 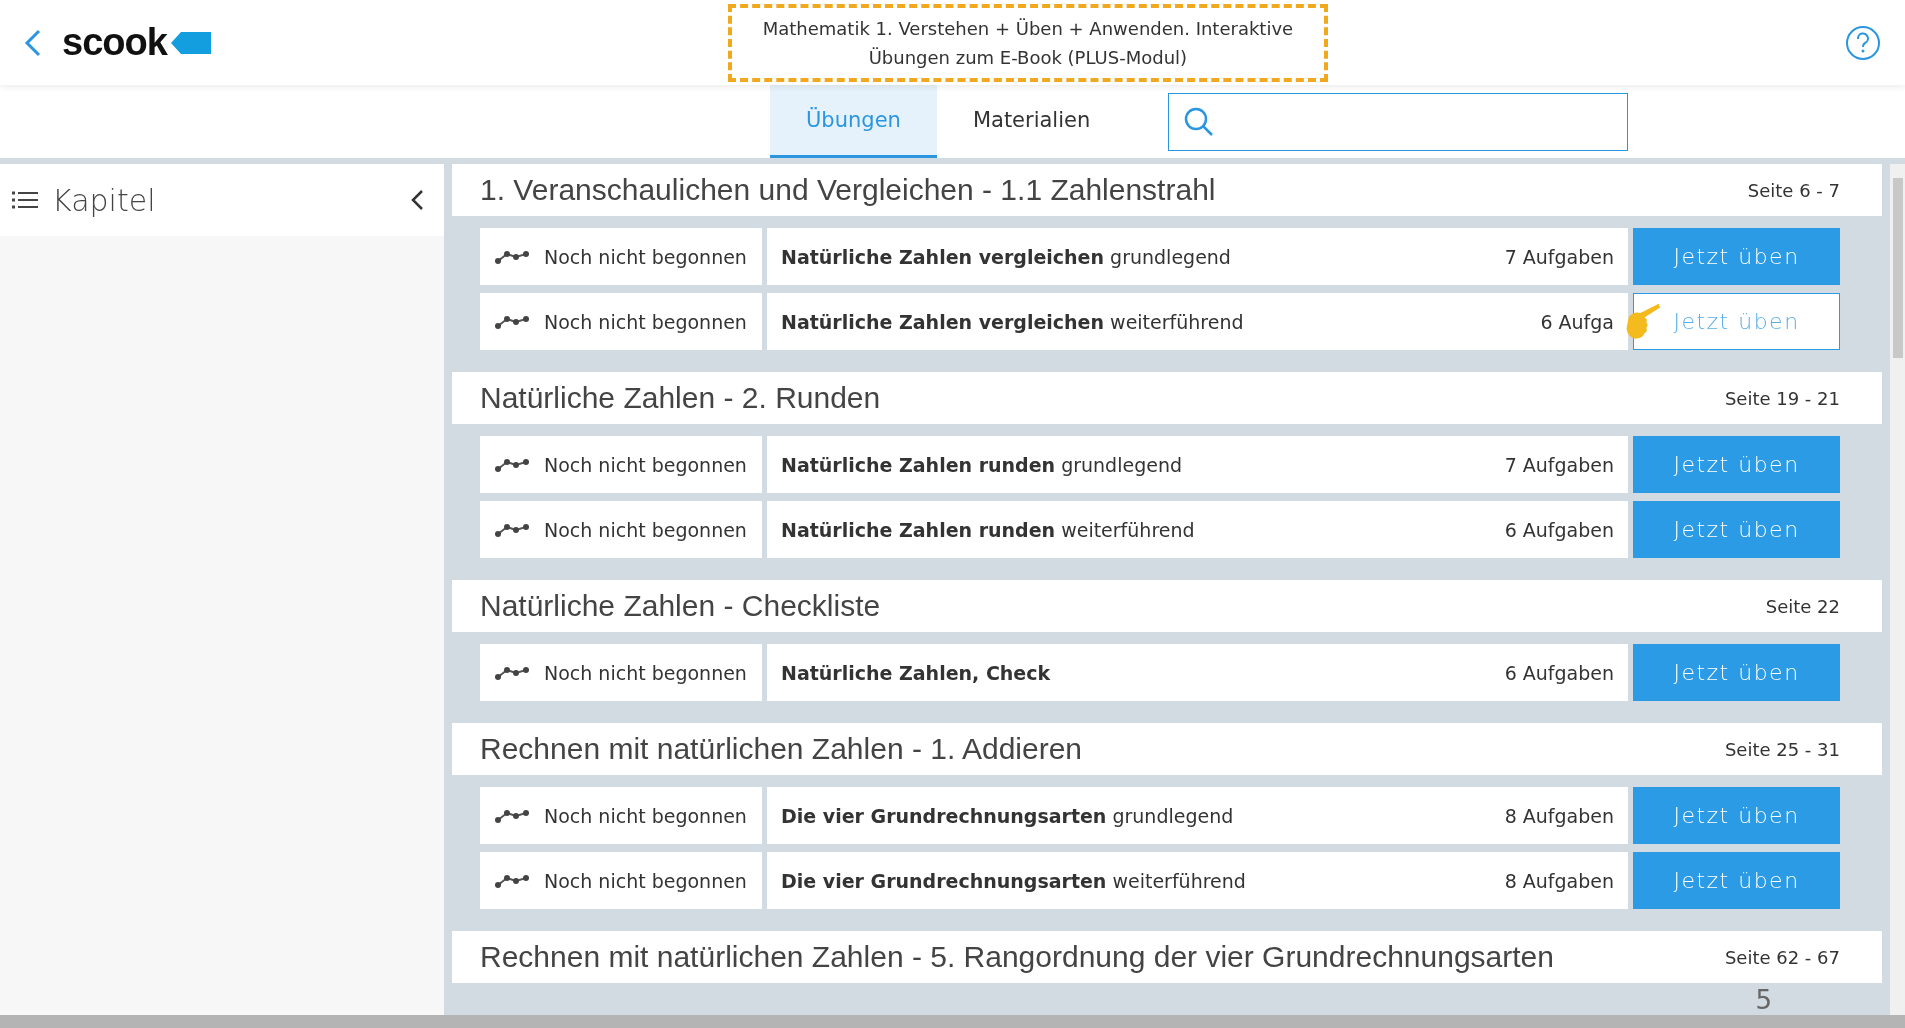 What do you see at coordinates (1012, 321) in the screenshot?
I see `exercise-title: Natürliche Zahlen vergleichen weiterführend` at bounding box center [1012, 321].